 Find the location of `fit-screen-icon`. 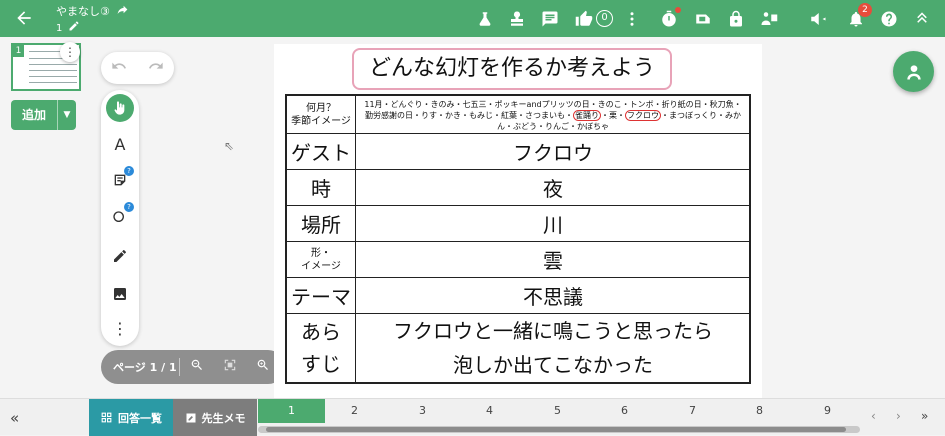

fit-screen-icon is located at coordinates (229, 367).